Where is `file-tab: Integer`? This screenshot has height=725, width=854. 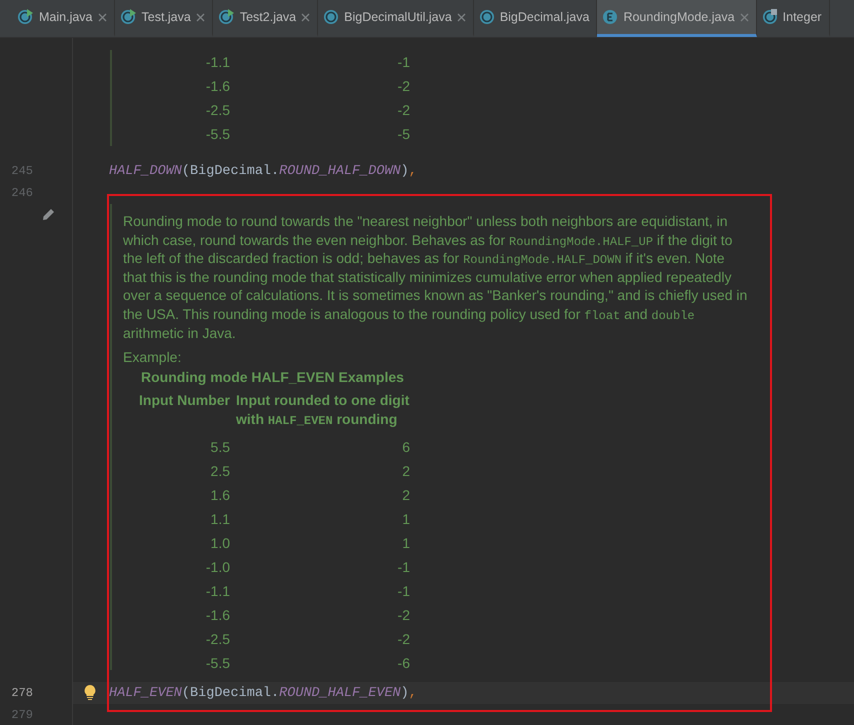
file-tab: Integer is located at coordinates (793, 18).